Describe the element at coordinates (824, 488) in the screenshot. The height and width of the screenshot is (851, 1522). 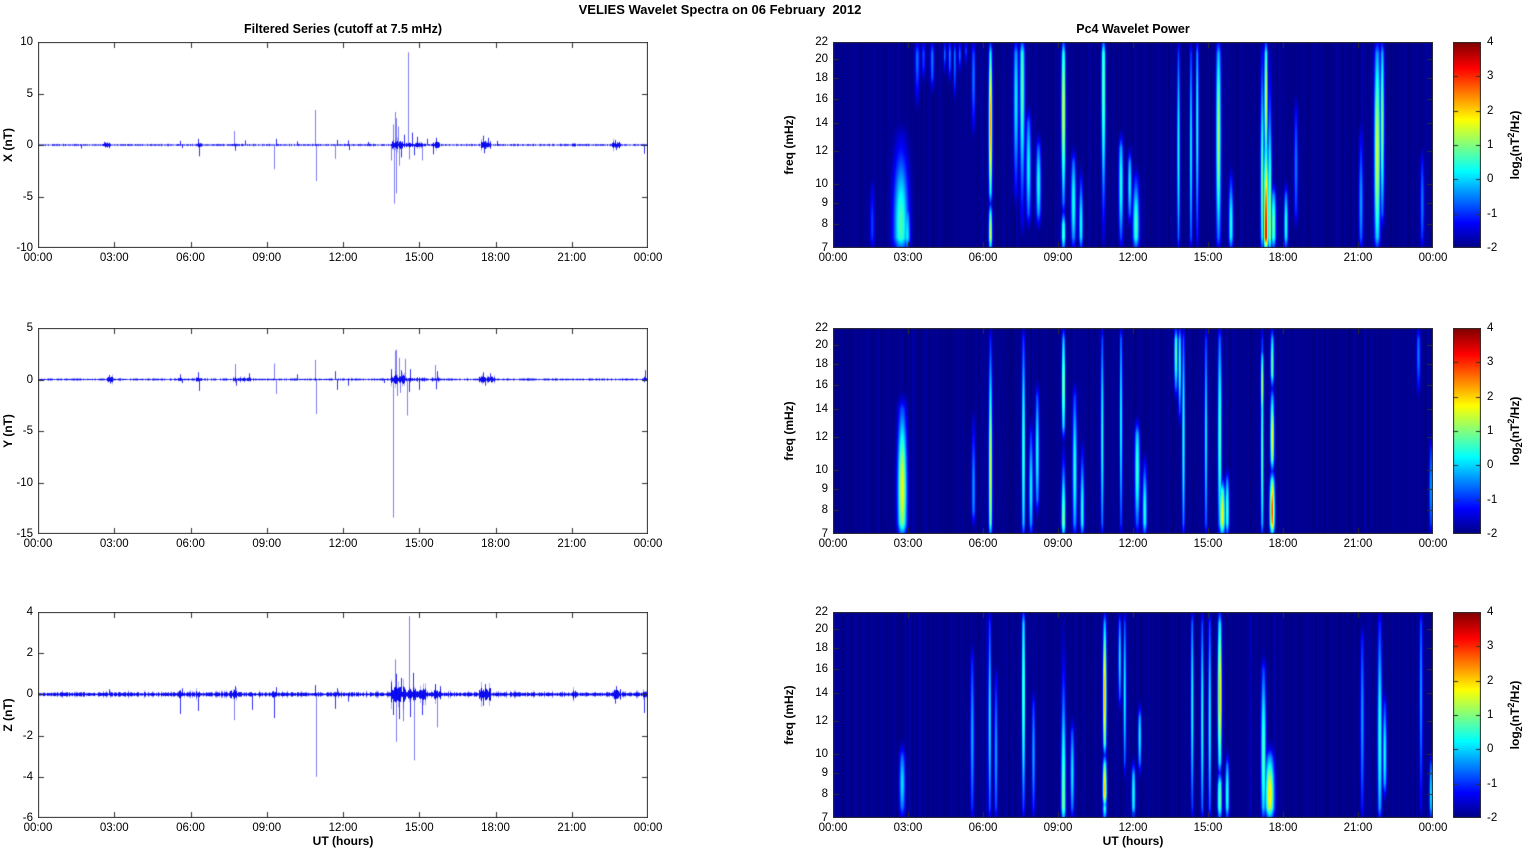
I see `freq-tick-label: 9` at that location.